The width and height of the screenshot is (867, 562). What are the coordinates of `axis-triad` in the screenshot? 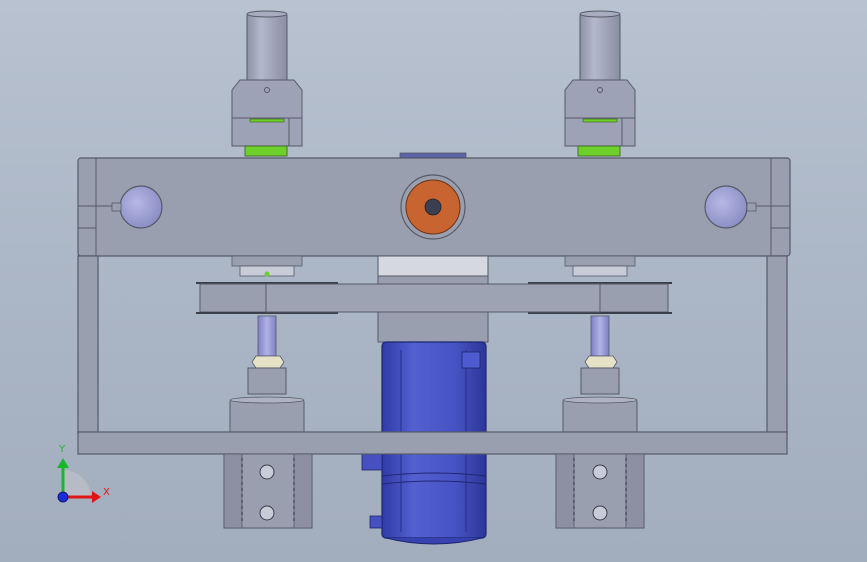 It's located at (79, 480).